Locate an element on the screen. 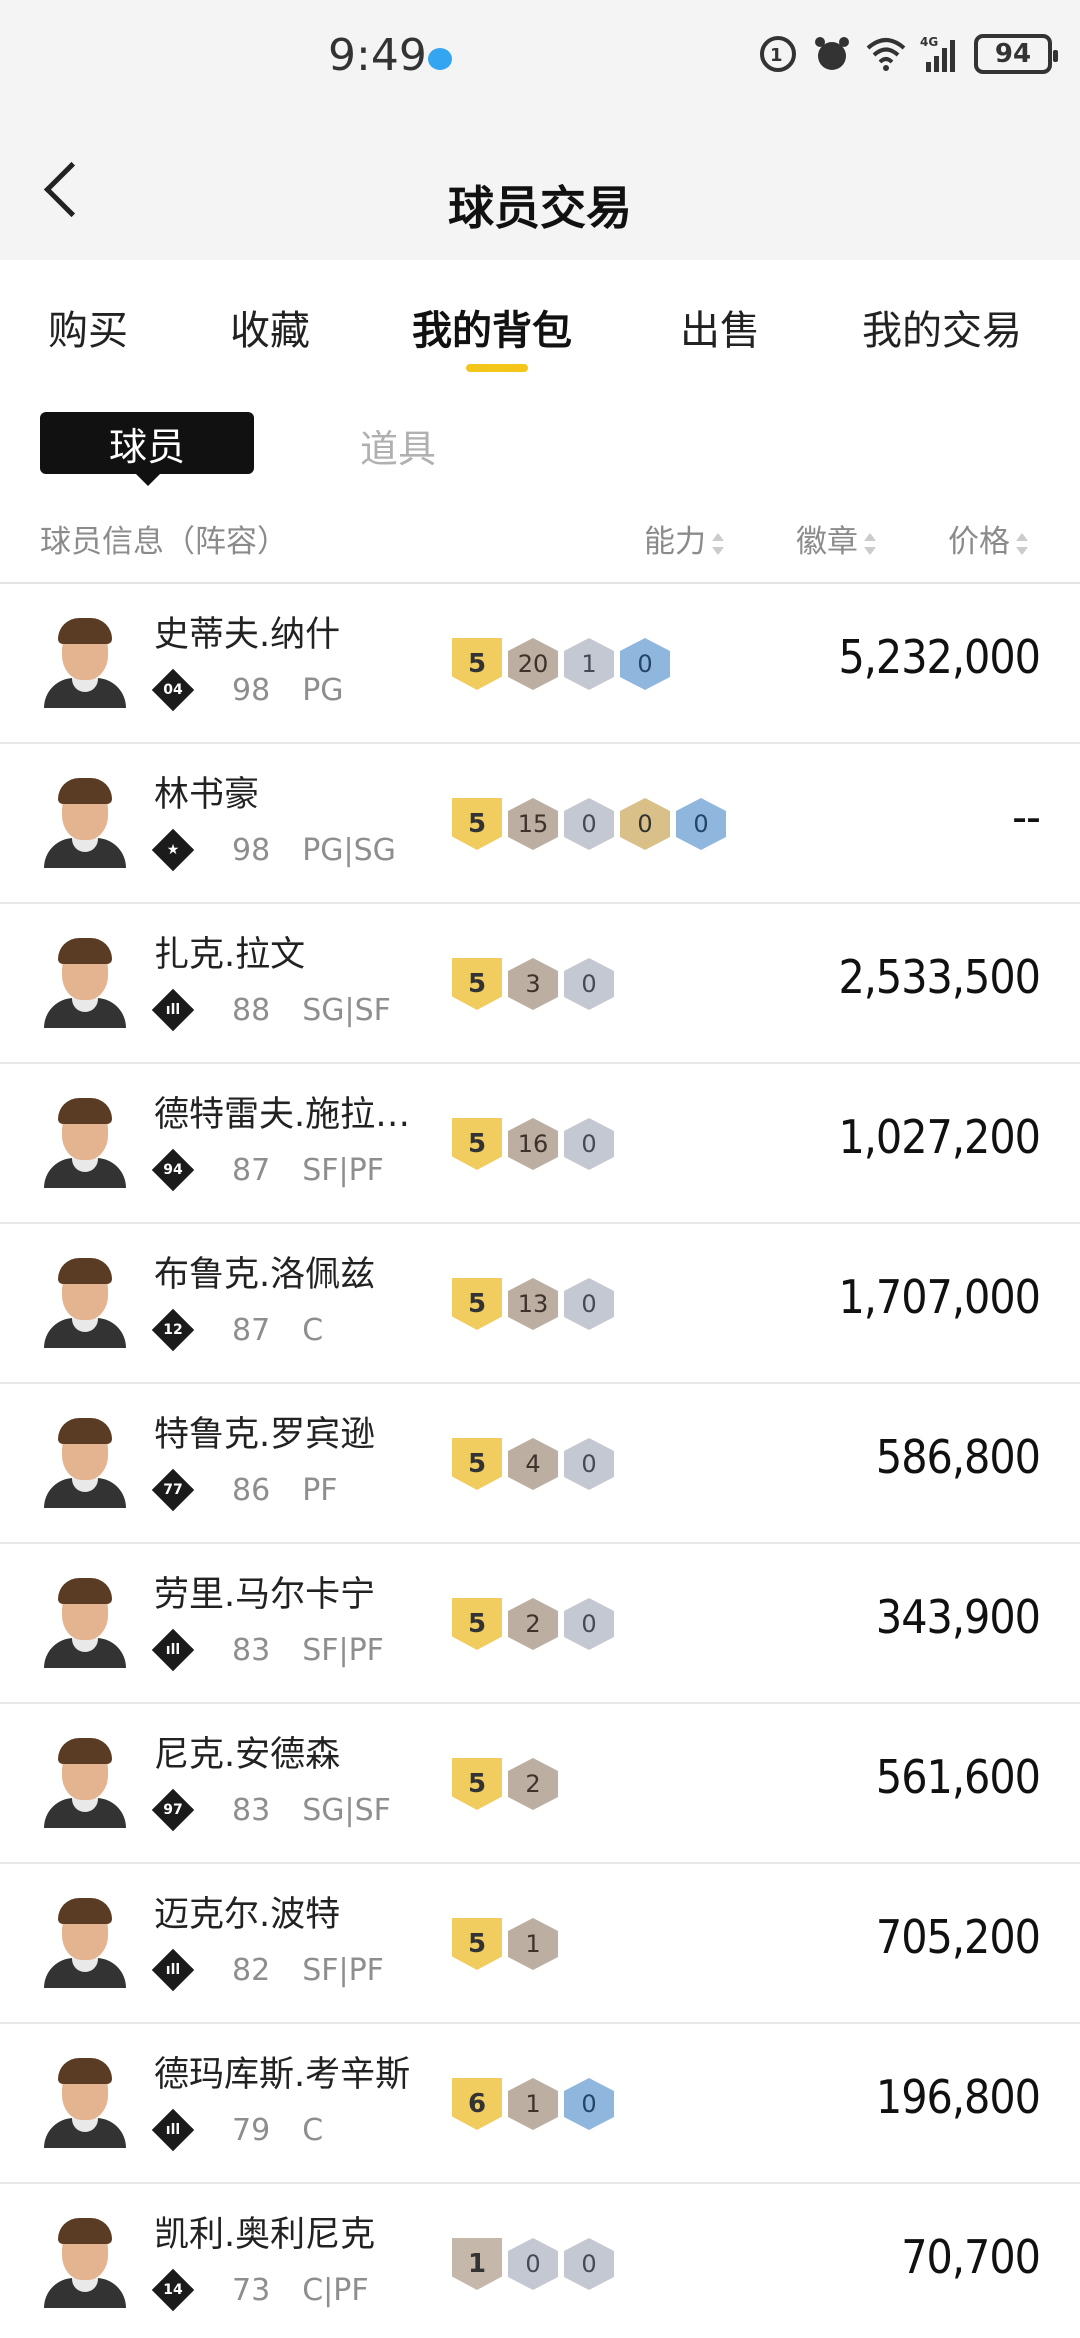 This screenshot has height=2338, width=1080. svg-text: 4G is located at coordinates (929, 42).